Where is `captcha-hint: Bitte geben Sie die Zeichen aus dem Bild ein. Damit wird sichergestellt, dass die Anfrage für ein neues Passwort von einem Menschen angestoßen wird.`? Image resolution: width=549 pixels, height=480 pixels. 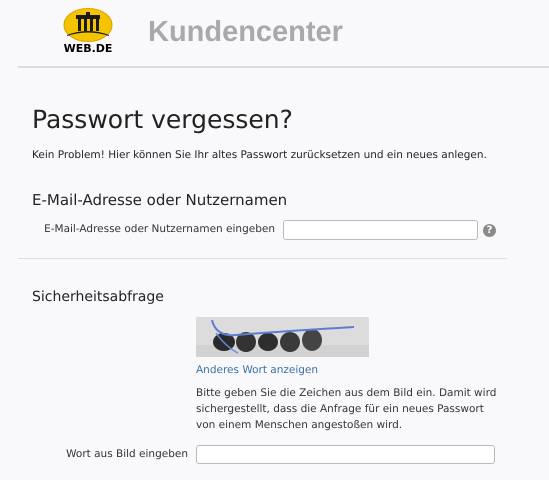
captcha-hint: Bitte geben Sie die Zeichen aus dem Bild ein. Damit wird sichergestellt, dass die Anfrage für ein neues Passwort von einem Menschen angestoßen wird. is located at coordinates (347, 409).